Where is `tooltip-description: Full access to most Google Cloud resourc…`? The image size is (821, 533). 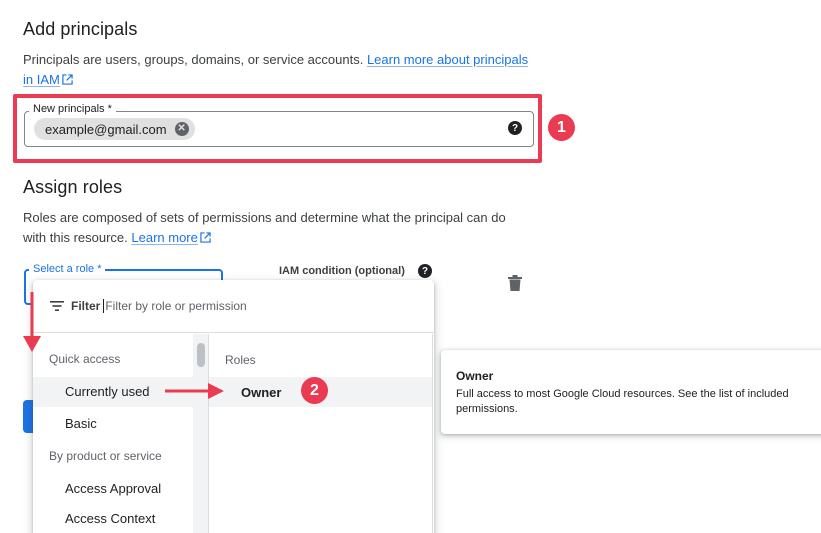 tooltip-description: Full access to most Google Cloud resourc… is located at coordinates (622, 401).